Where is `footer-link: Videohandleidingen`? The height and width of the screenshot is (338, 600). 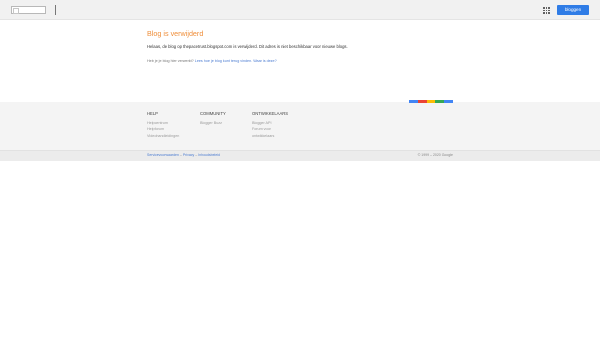 footer-link: Videohandleidingen is located at coordinates (163, 136).